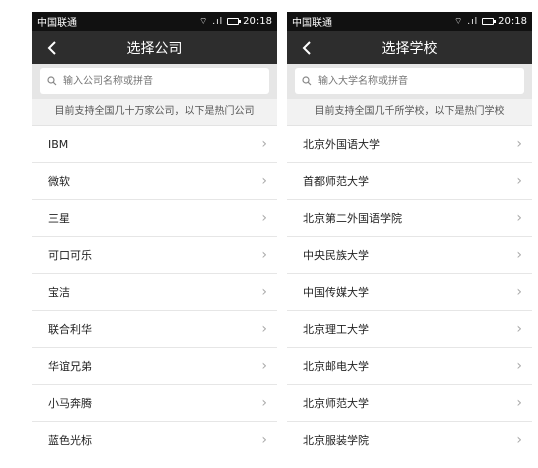 This screenshot has height=468, width=538. Describe the element at coordinates (409, 403) in the screenshot. I see `list-item: 北京师范大学 ›` at that location.